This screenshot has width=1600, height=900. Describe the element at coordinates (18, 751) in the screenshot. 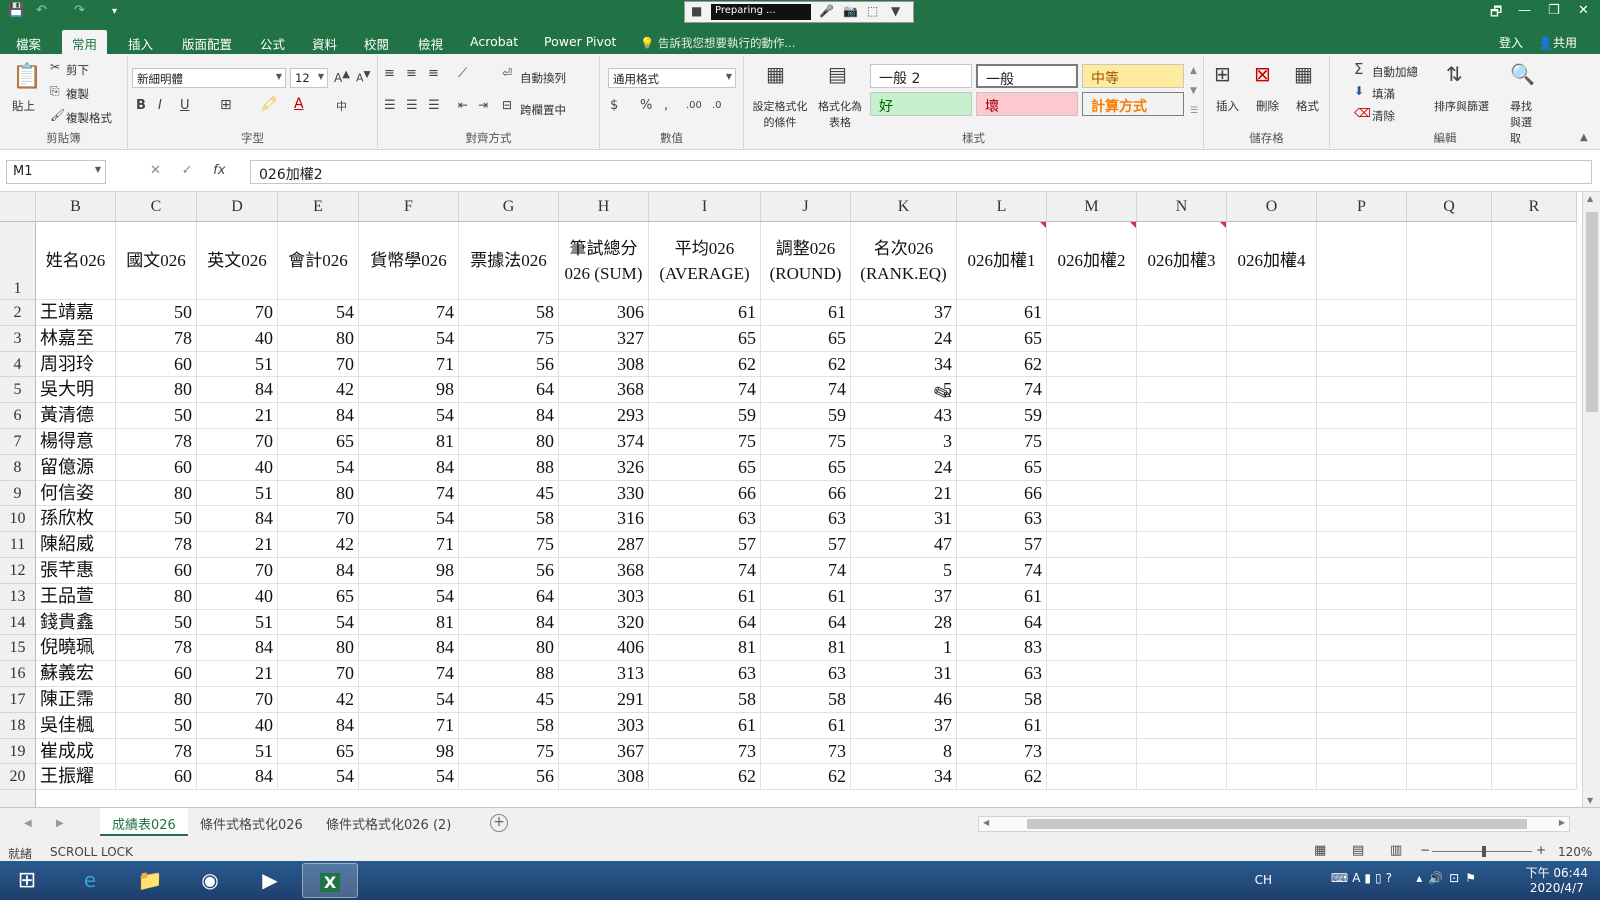

I see `row-header: 19` at that location.